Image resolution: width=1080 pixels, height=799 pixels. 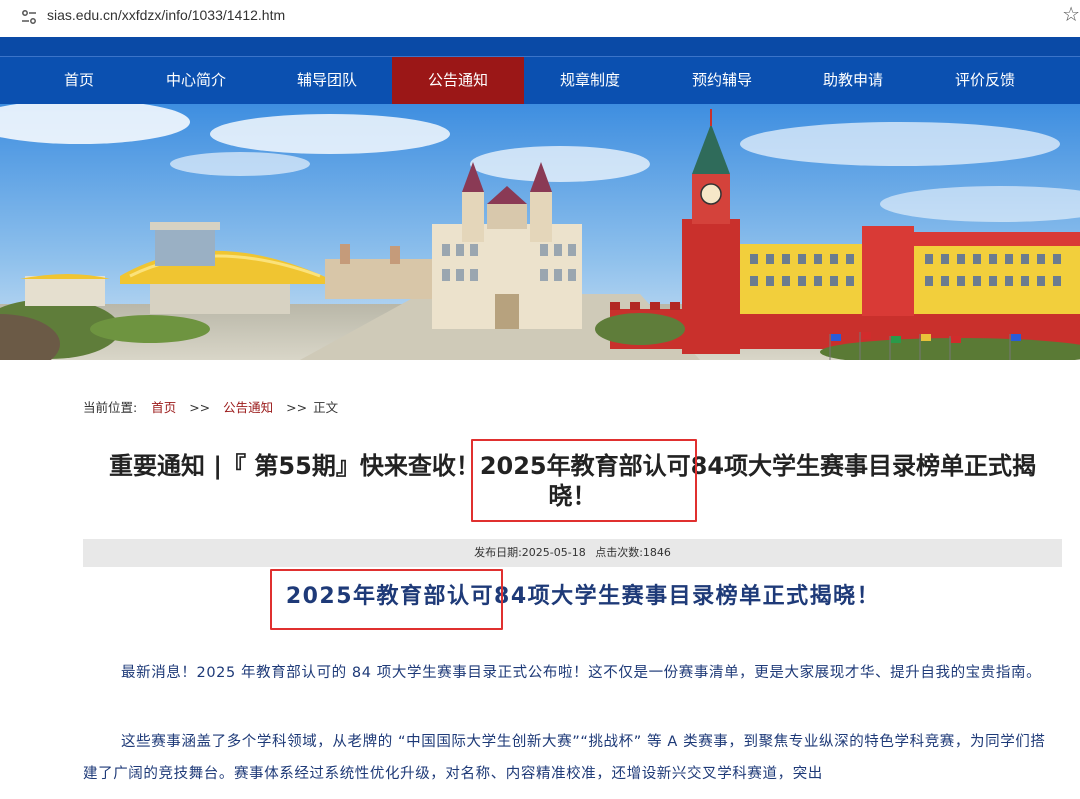 I want to click on breadcrumb-home-link: 首页, so click(x=163, y=407).